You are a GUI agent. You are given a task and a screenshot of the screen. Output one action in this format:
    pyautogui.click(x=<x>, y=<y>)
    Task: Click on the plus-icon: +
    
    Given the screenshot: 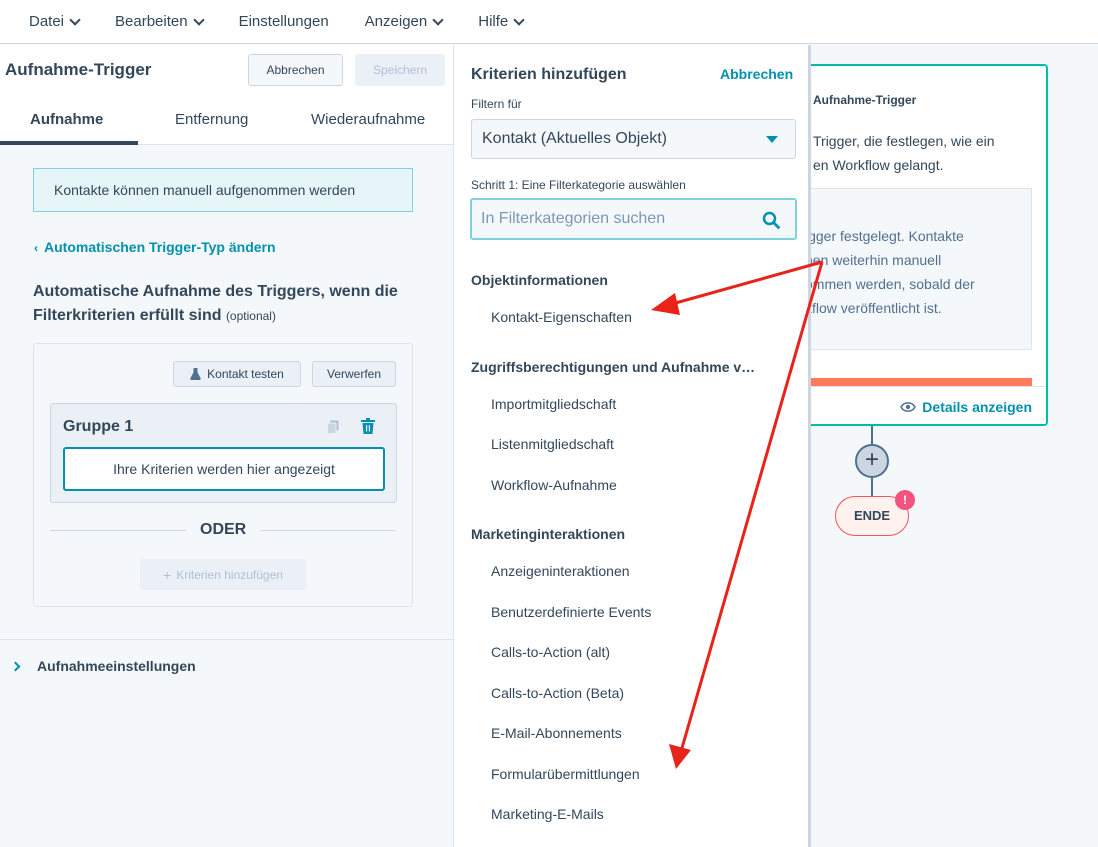 What is the action you would take?
    pyautogui.click(x=167, y=574)
    